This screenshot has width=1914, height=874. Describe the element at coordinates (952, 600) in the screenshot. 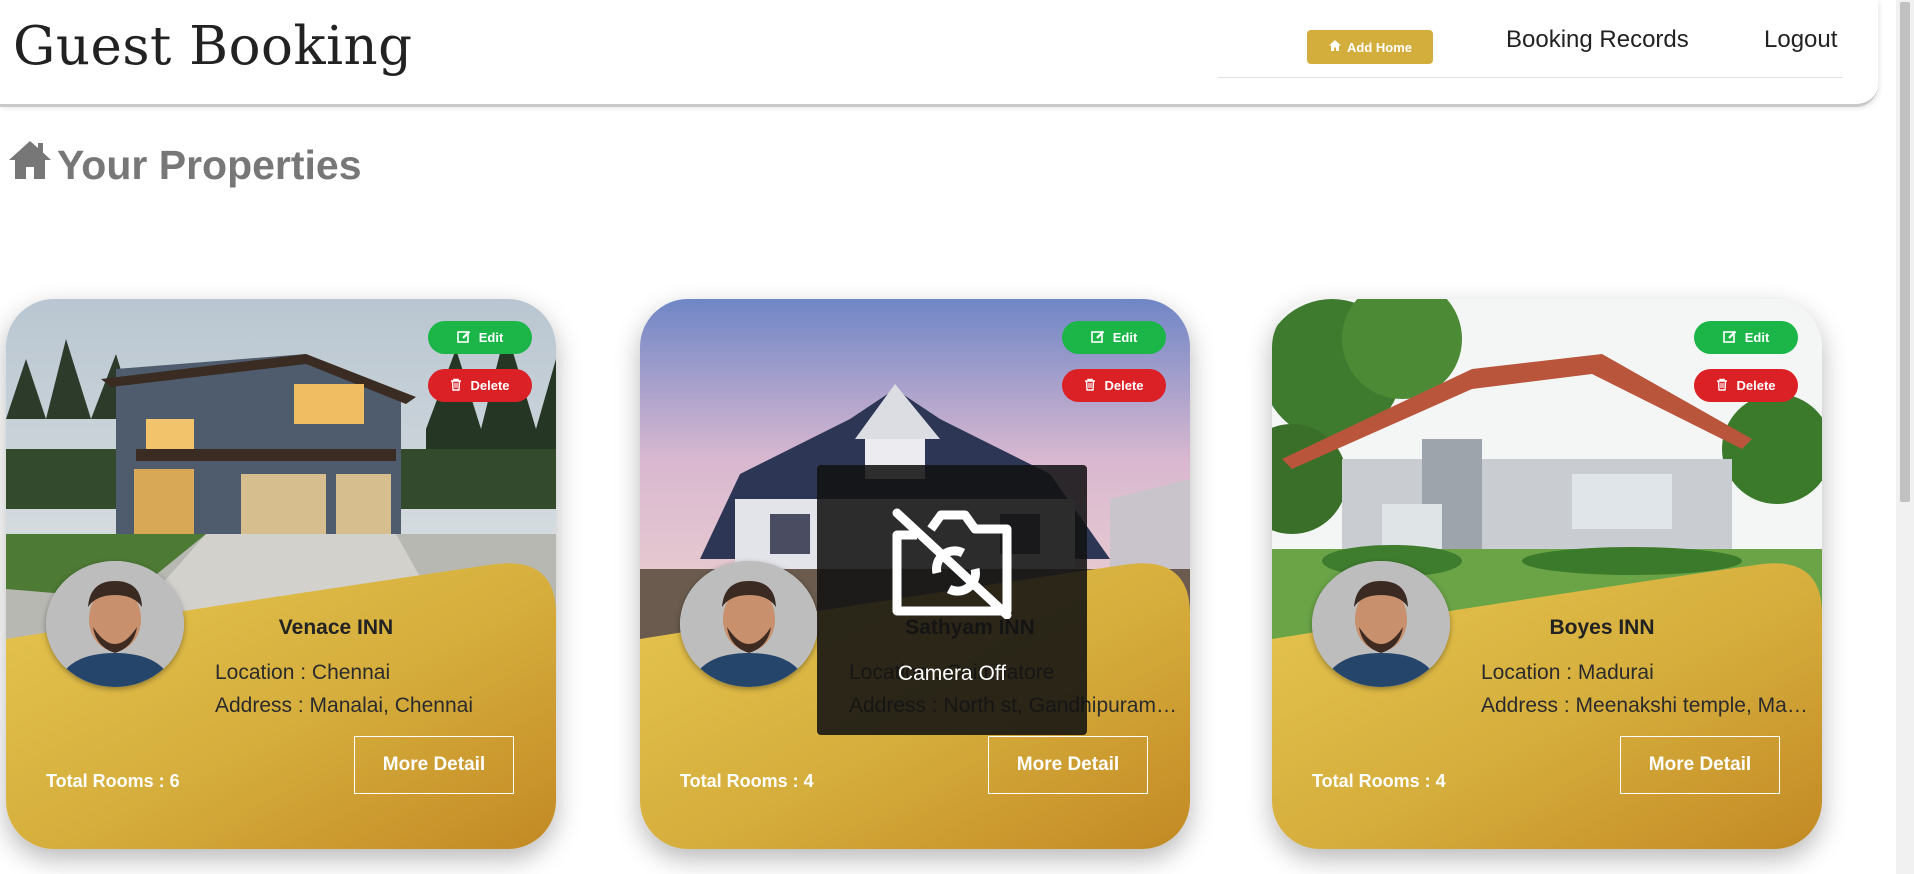

I see `camera-off-overlay: Camera Off` at that location.